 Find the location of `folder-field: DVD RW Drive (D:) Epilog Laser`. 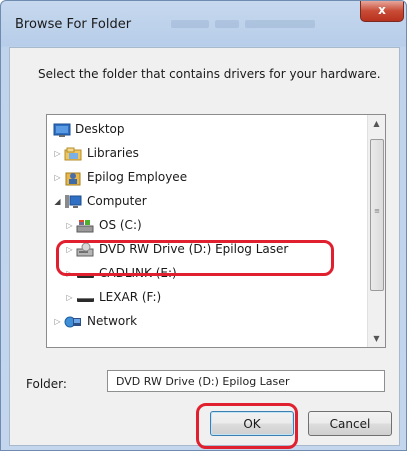

folder-field: DVD RW Drive (D:) Epilog Laser is located at coordinates (246, 381).